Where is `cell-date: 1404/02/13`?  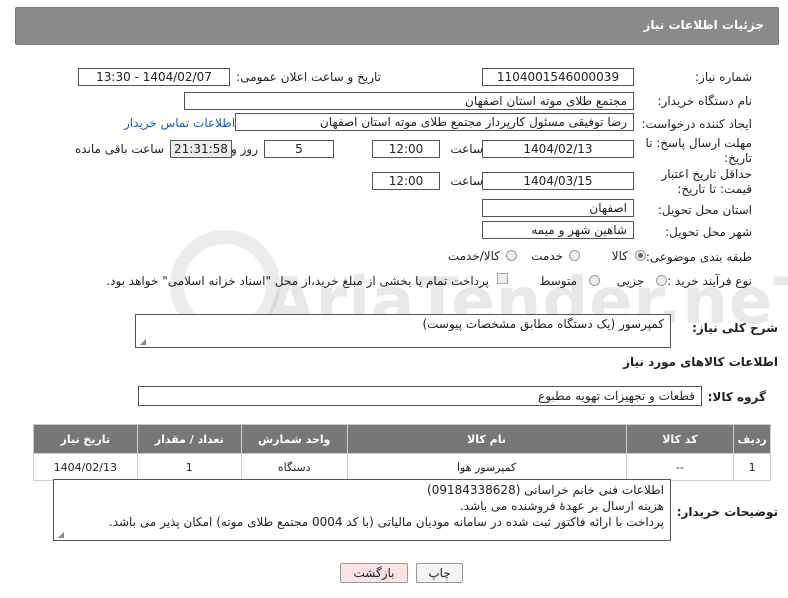
cell-date: 1404/02/13 is located at coordinates (85, 467).